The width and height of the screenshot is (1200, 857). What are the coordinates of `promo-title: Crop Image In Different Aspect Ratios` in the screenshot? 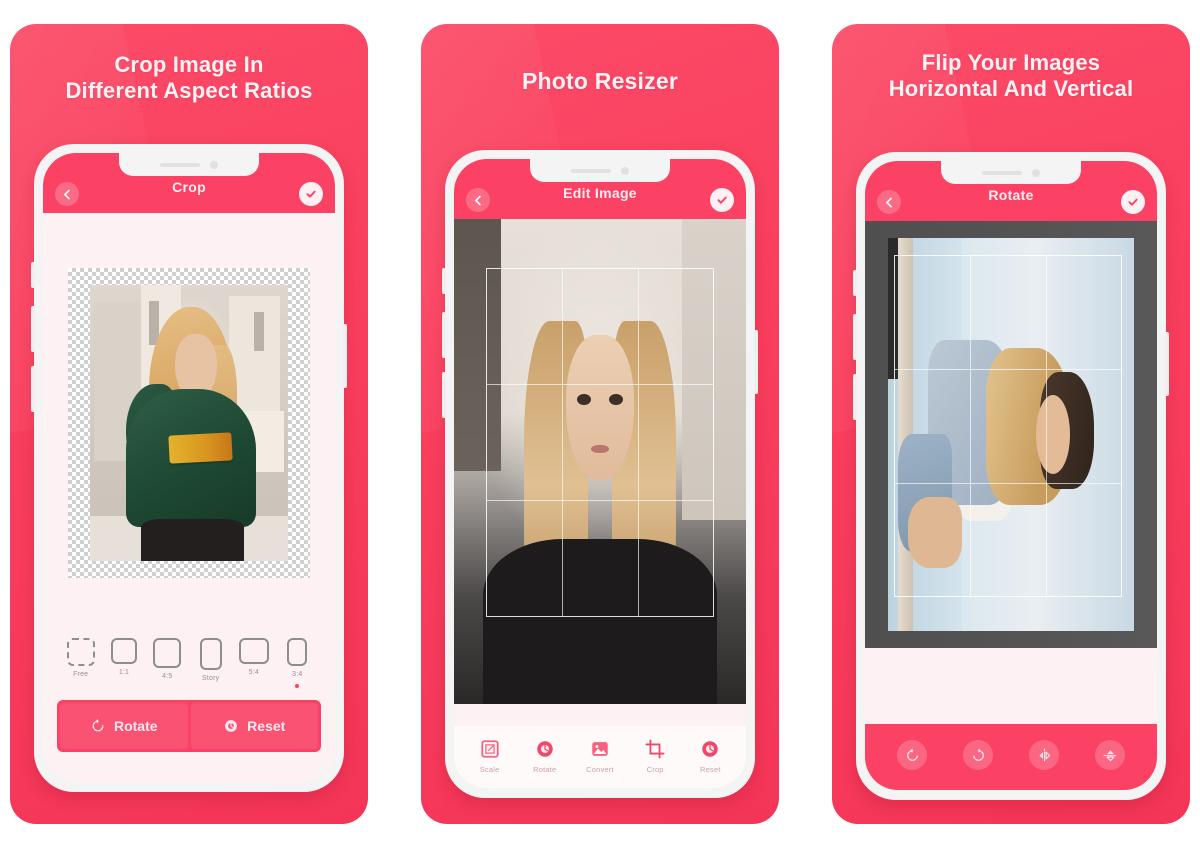 It's located at (189, 77).